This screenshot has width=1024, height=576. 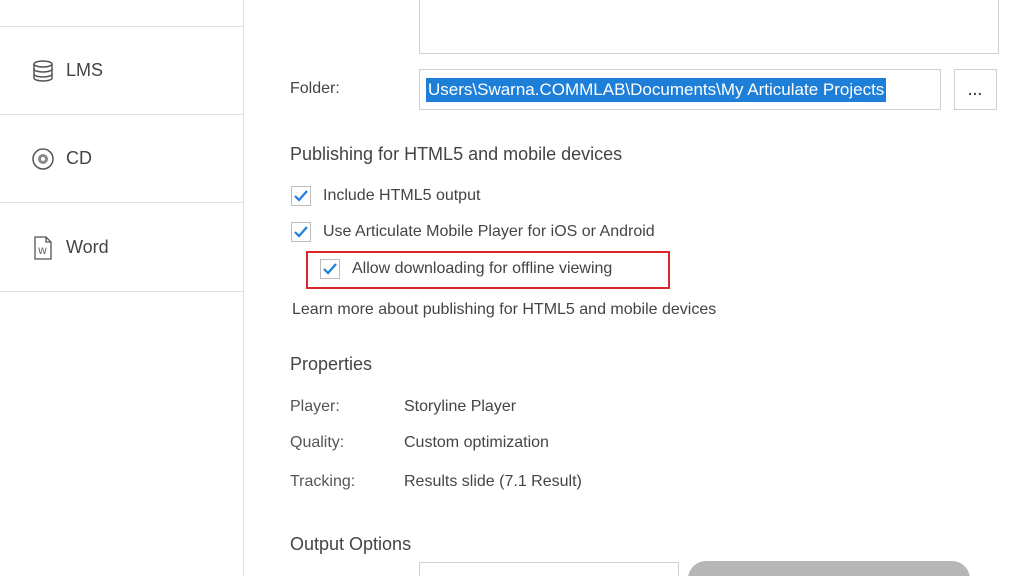 I want to click on output-options-title: Output Options, so click(x=351, y=544).